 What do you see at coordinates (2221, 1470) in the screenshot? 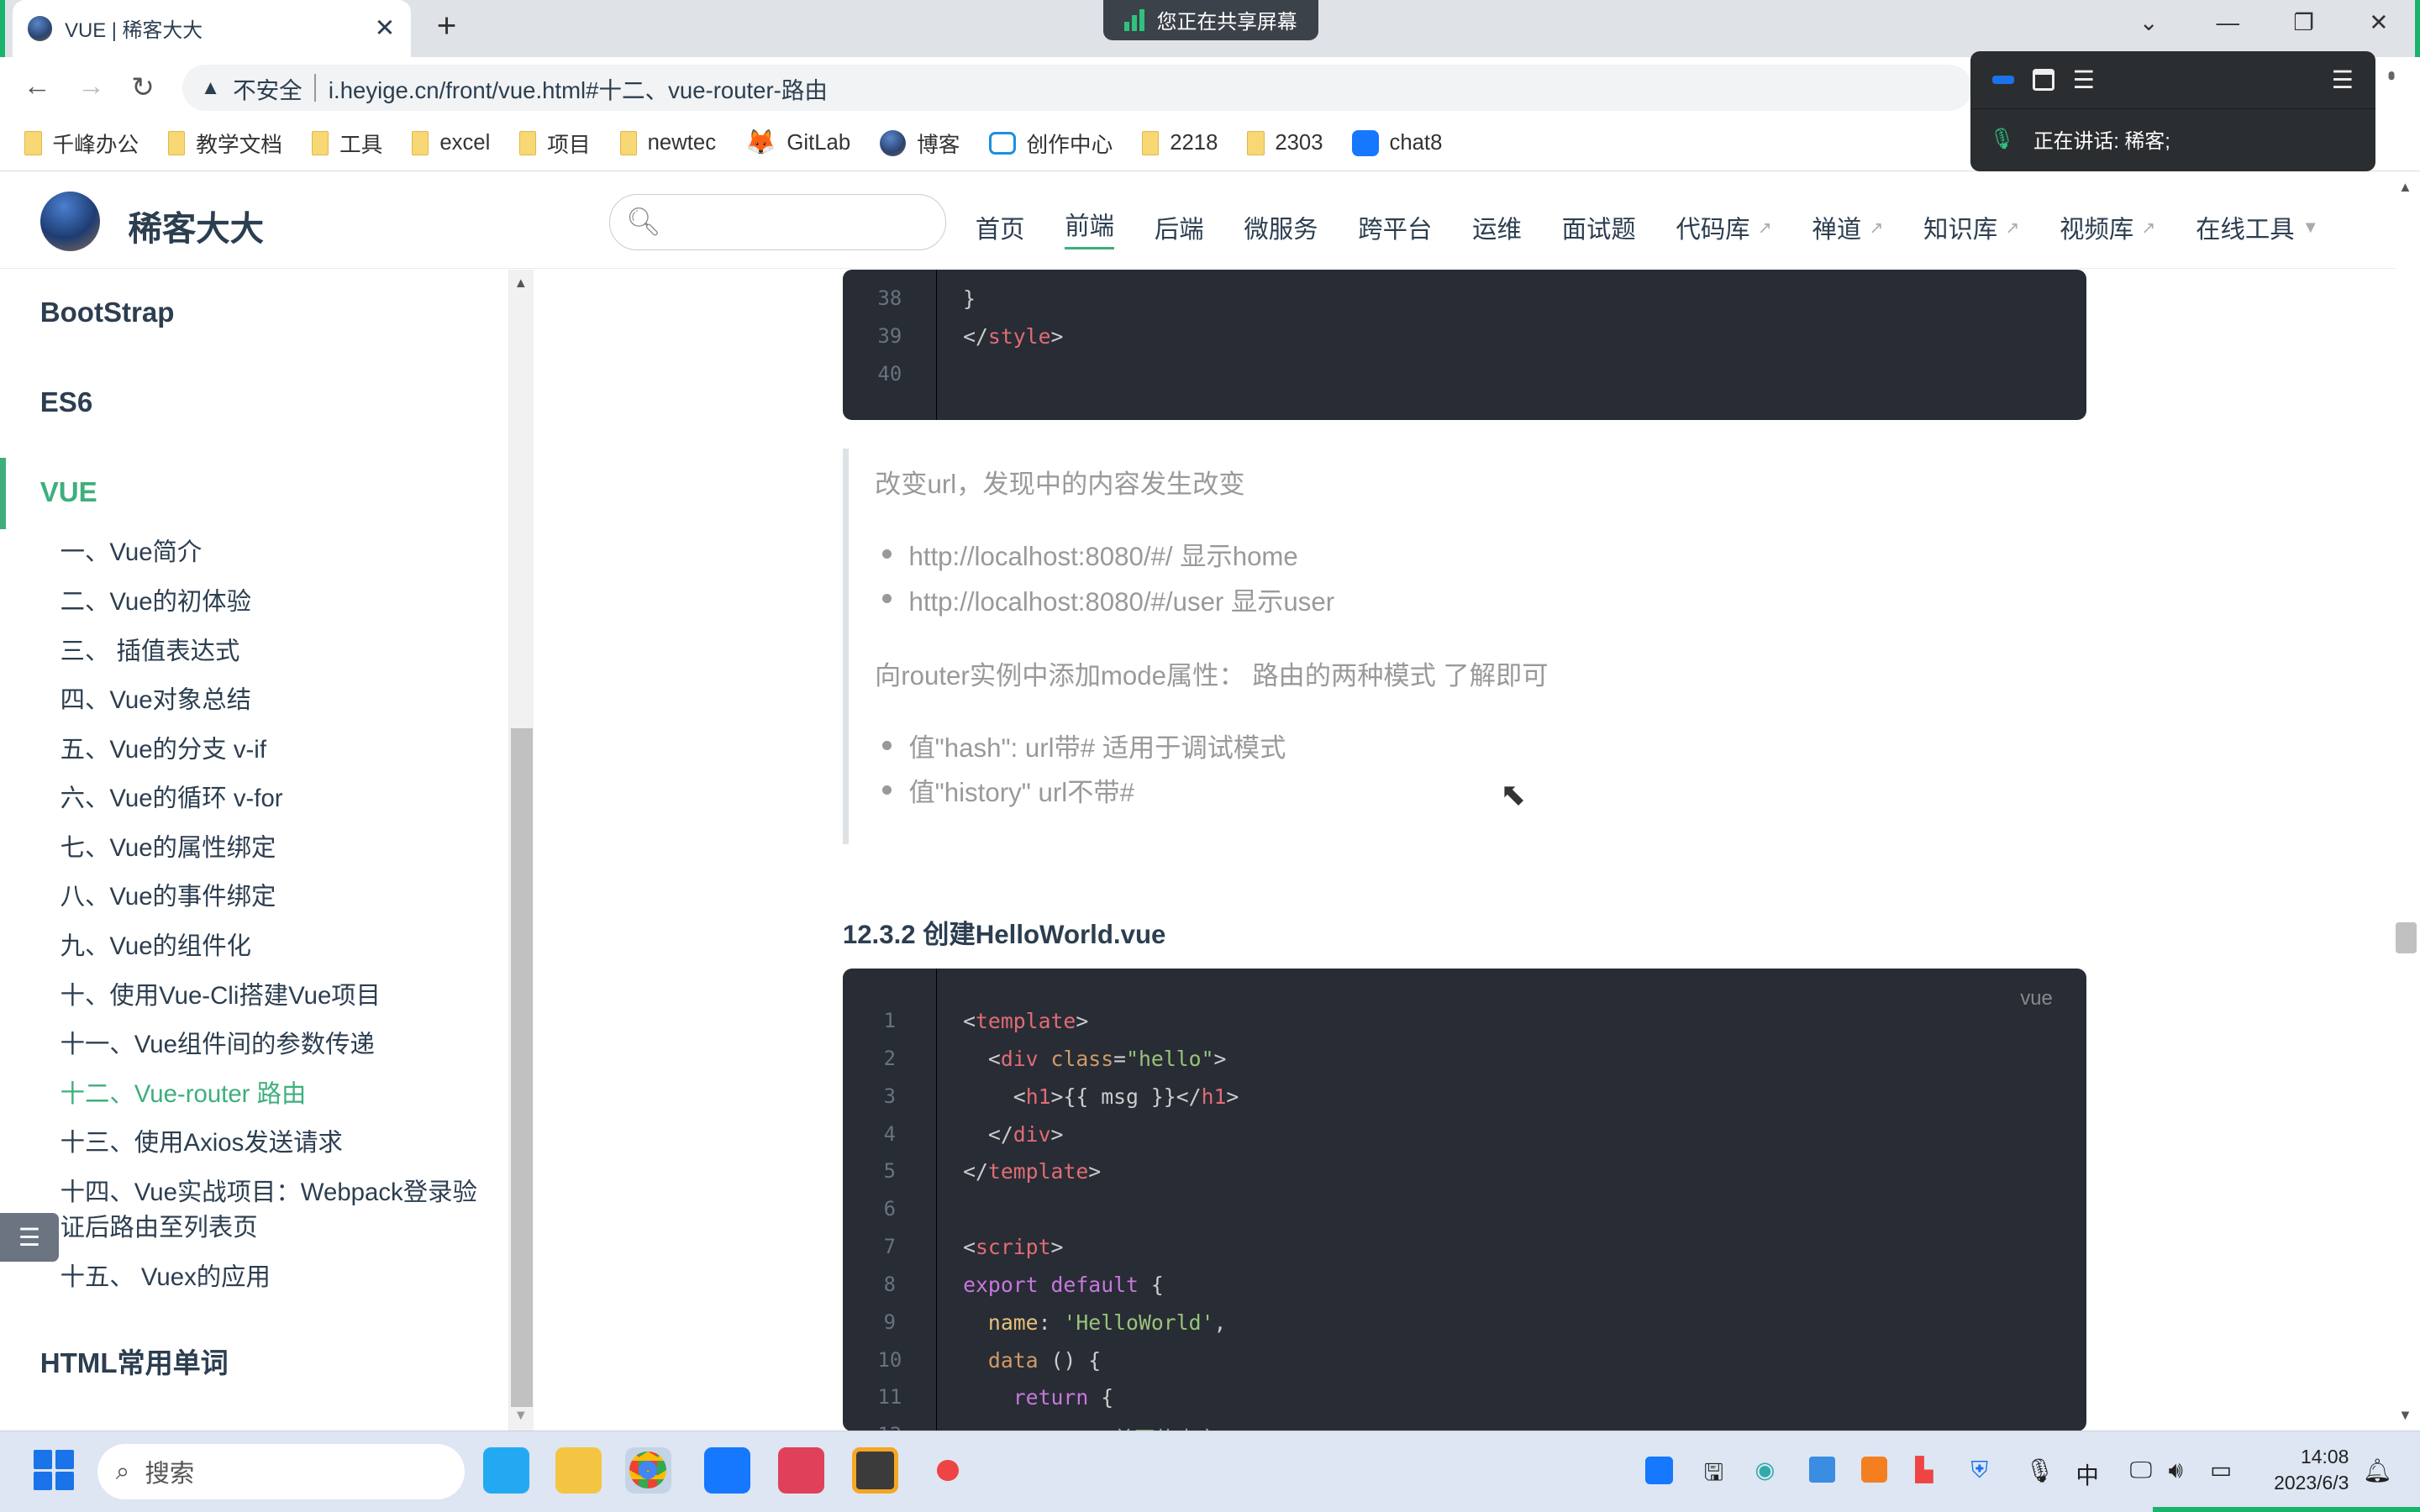
I see `battery-icon: ▭` at bounding box center [2221, 1470].